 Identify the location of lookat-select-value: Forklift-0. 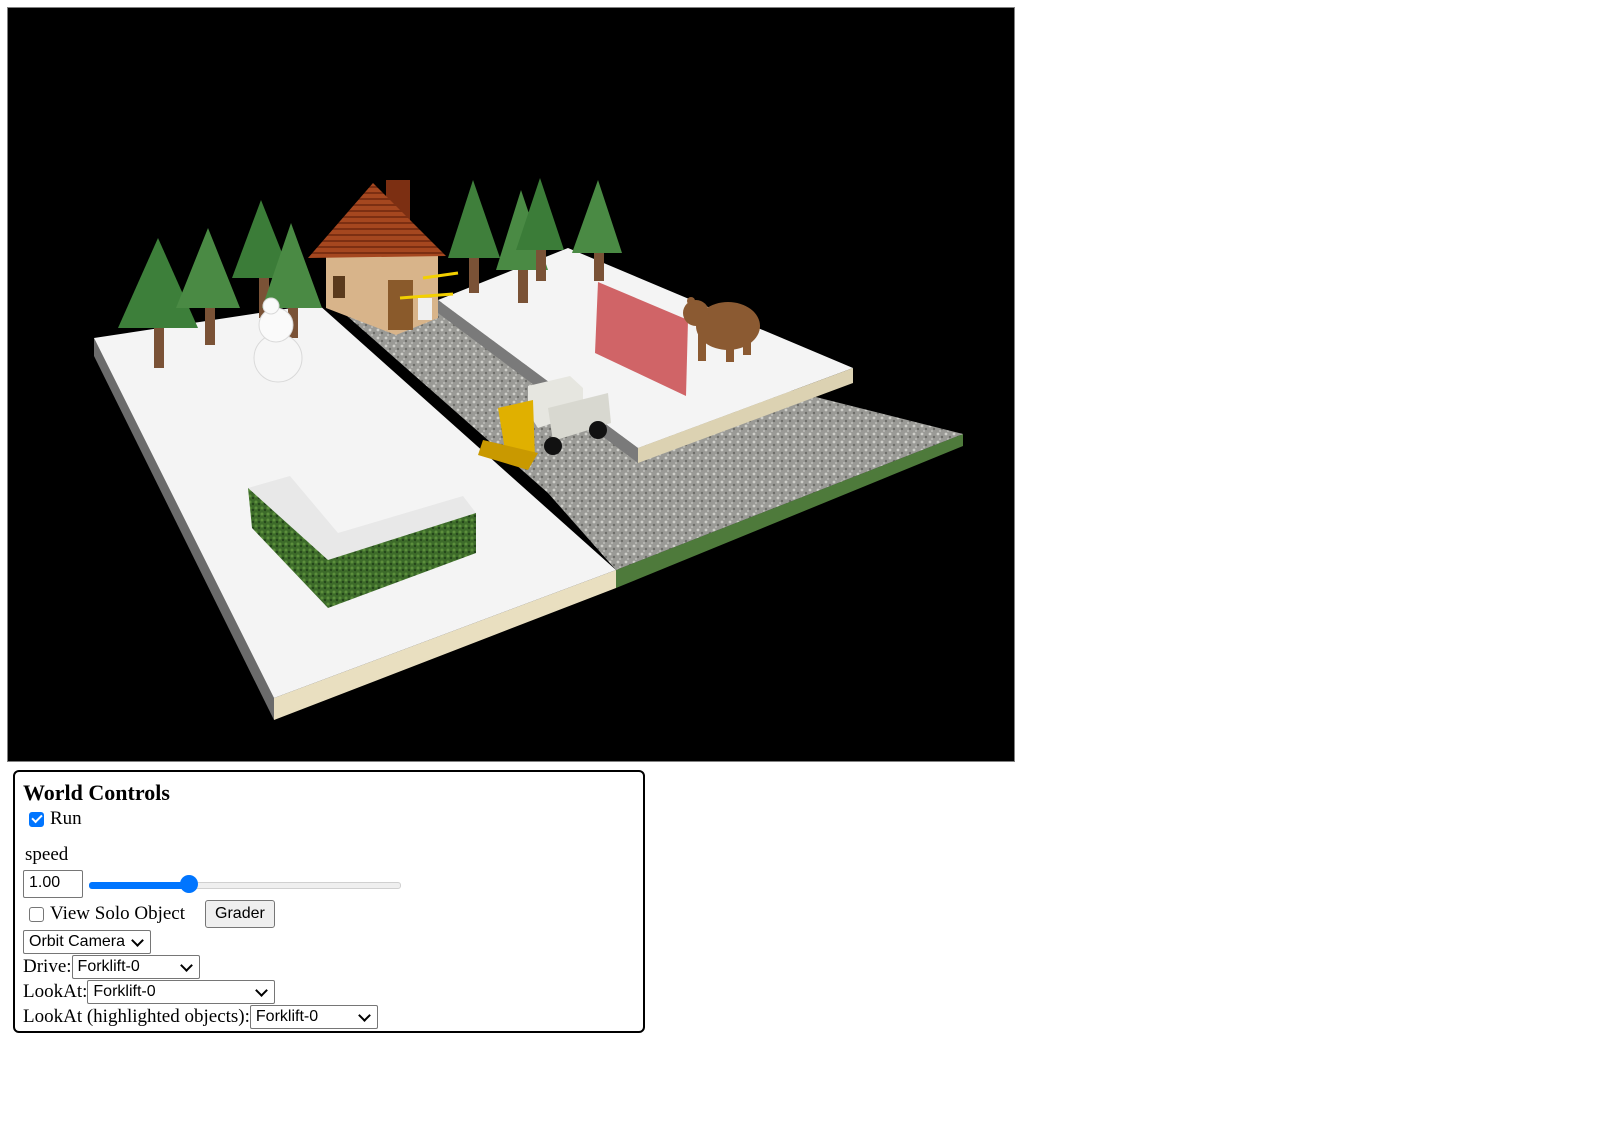
(124, 991).